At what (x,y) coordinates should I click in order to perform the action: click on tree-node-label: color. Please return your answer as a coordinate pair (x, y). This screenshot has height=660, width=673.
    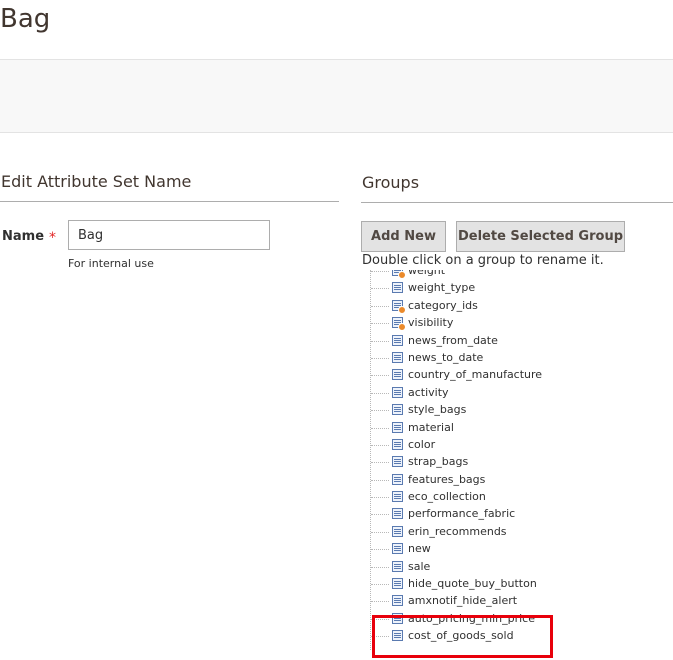
    Looking at the image, I should click on (422, 444).